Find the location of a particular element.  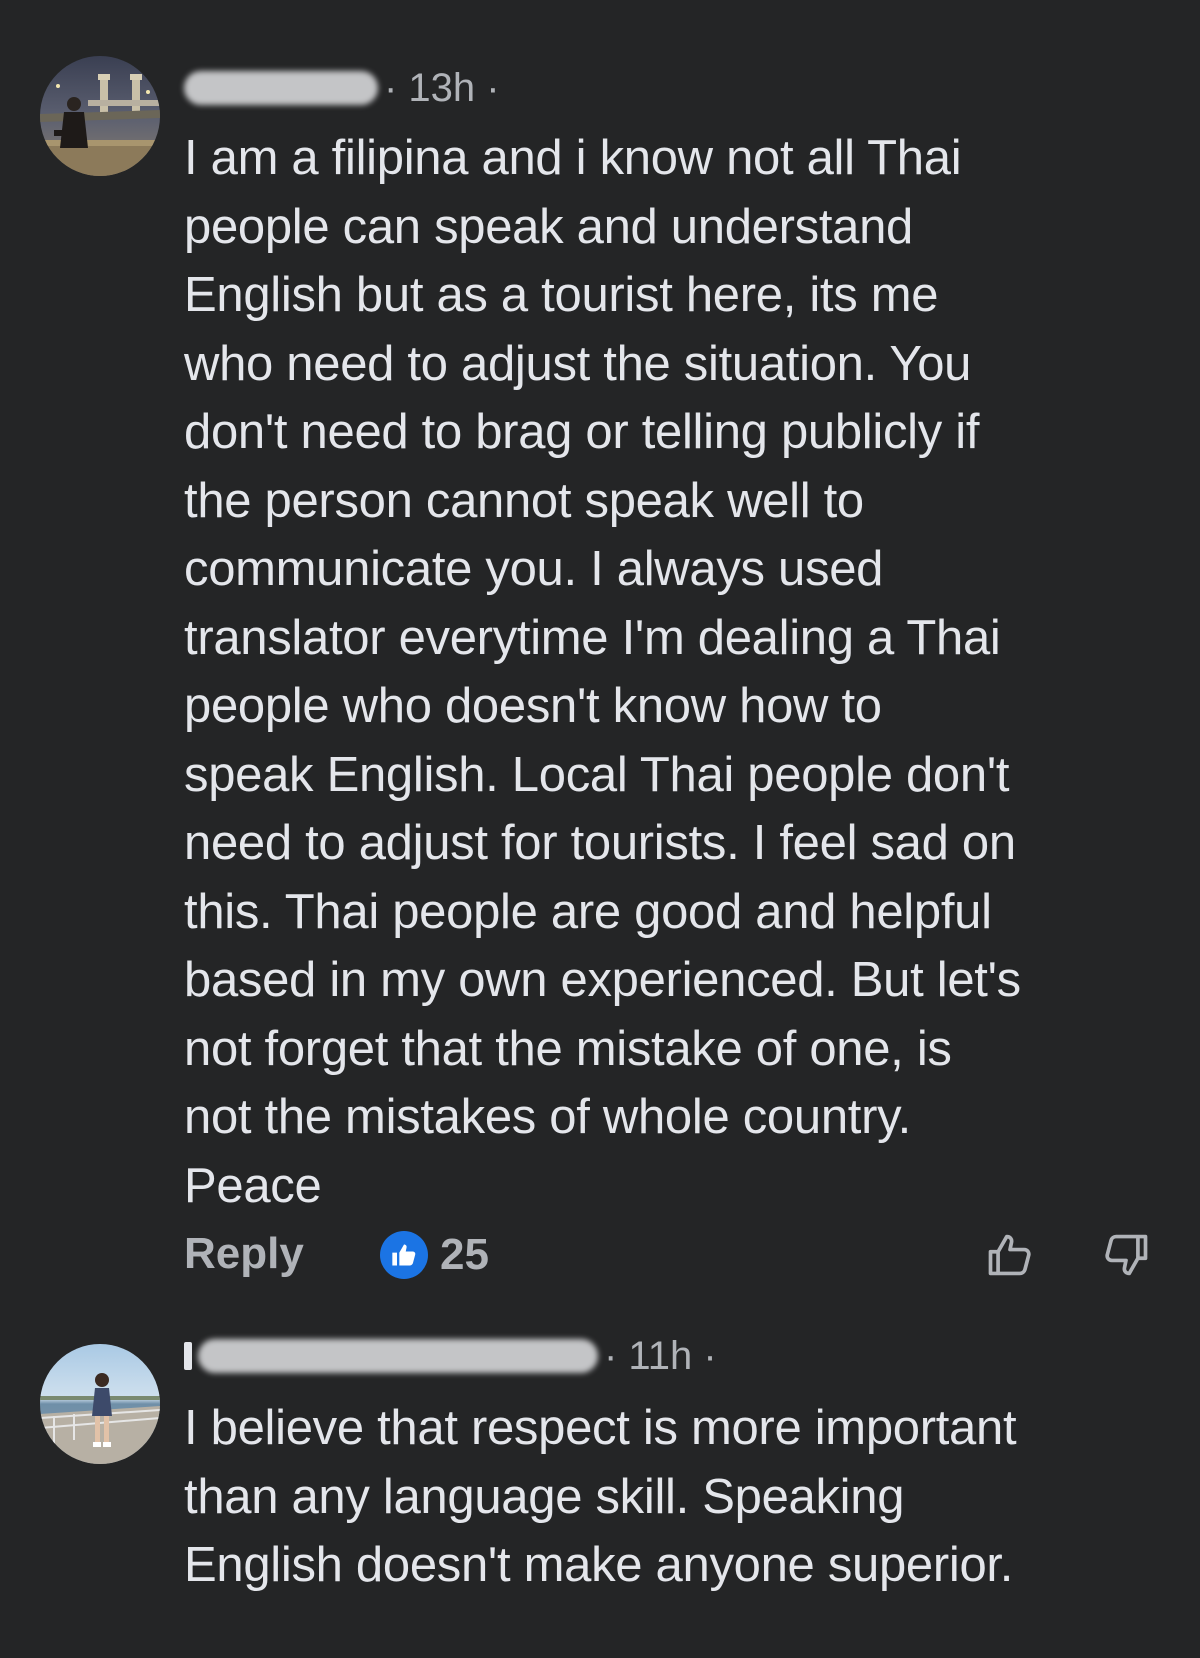

comment-meta: · 13h · is located at coordinates (342, 88).